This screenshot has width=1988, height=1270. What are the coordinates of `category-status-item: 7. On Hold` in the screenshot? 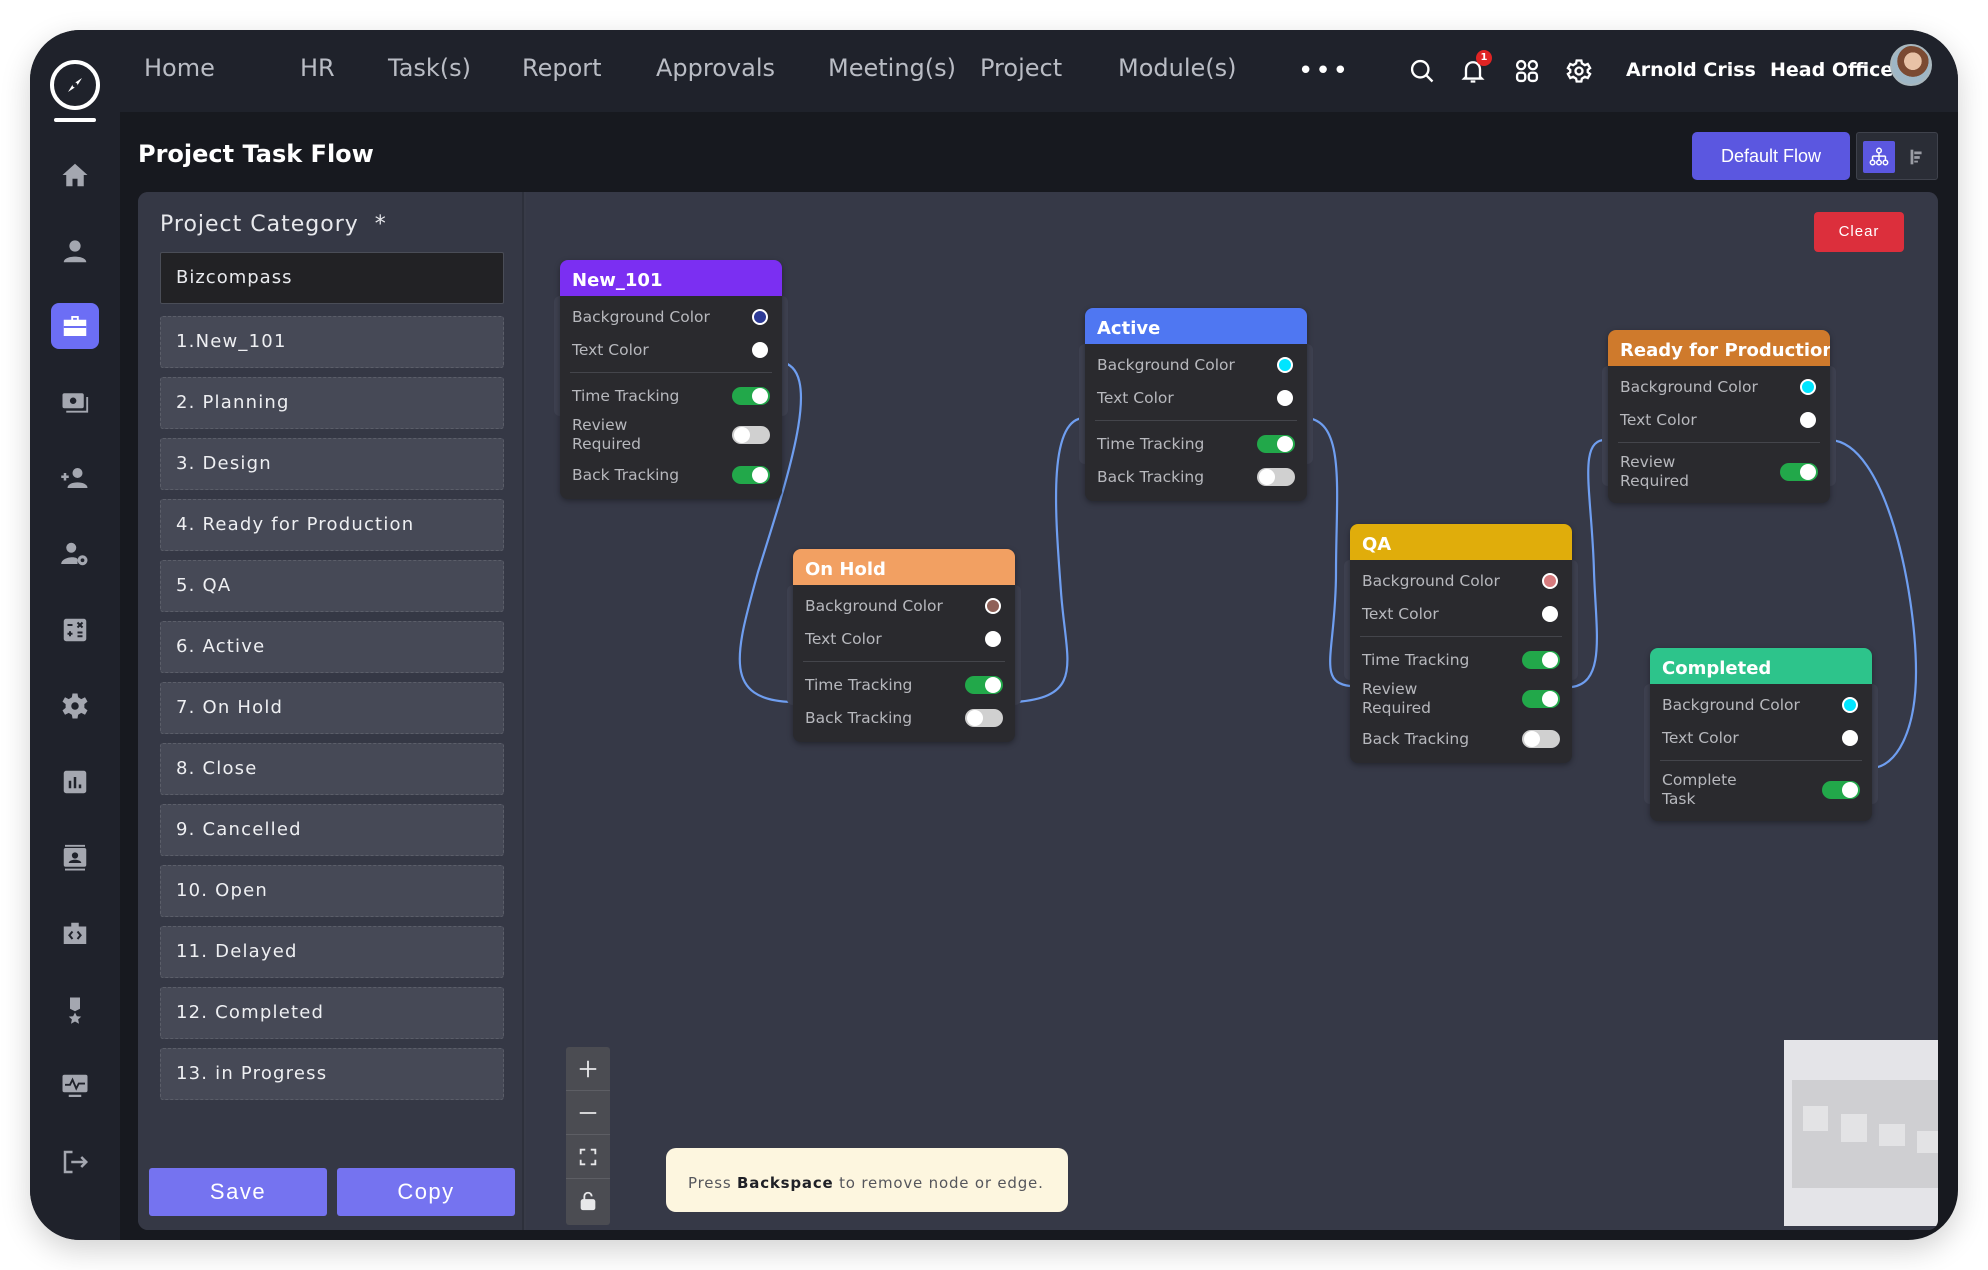 It's located at (332, 708).